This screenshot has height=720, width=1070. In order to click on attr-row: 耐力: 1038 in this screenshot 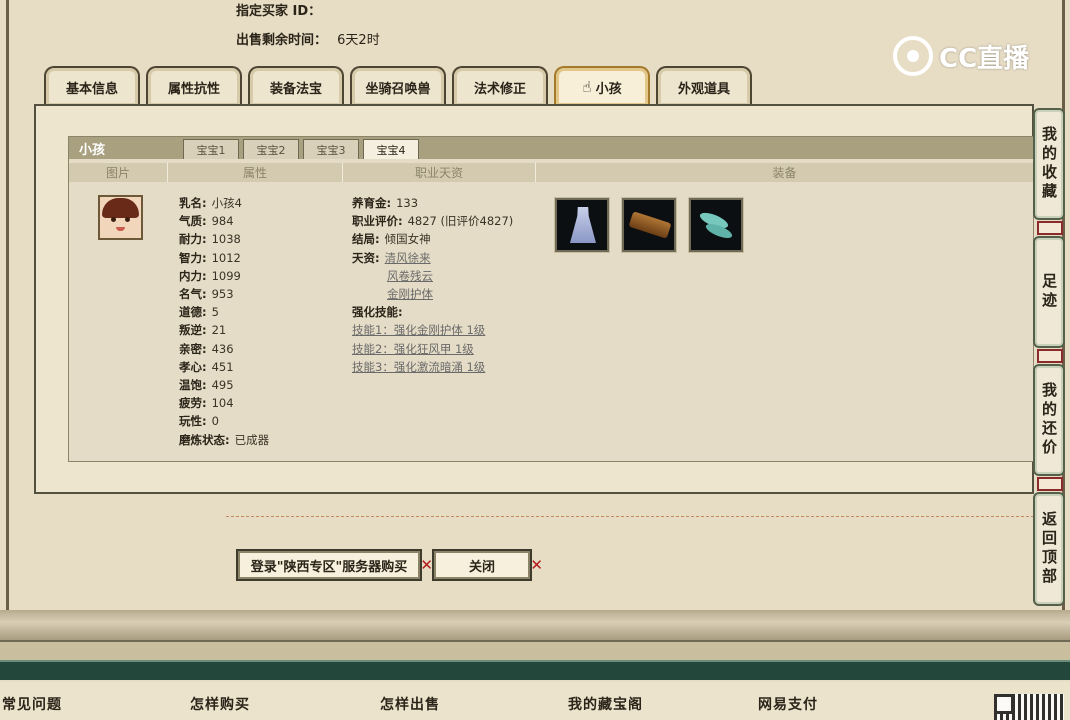, I will do `click(224, 239)`.